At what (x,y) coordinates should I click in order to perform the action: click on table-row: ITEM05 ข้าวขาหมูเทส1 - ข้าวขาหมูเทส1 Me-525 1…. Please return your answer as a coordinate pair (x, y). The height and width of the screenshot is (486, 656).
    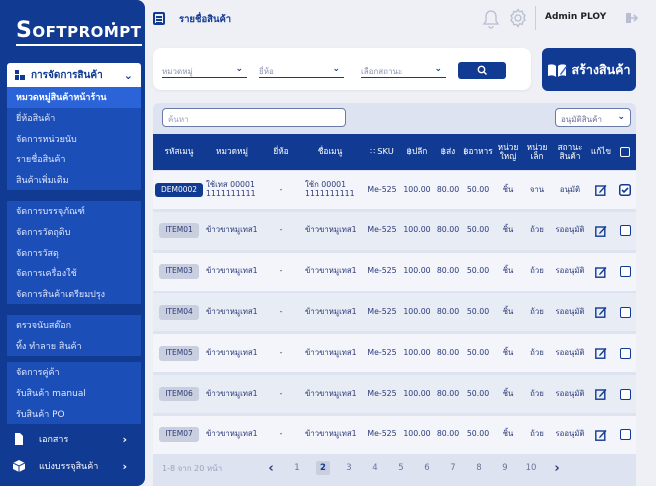
    Looking at the image, I should click on (394, 353).